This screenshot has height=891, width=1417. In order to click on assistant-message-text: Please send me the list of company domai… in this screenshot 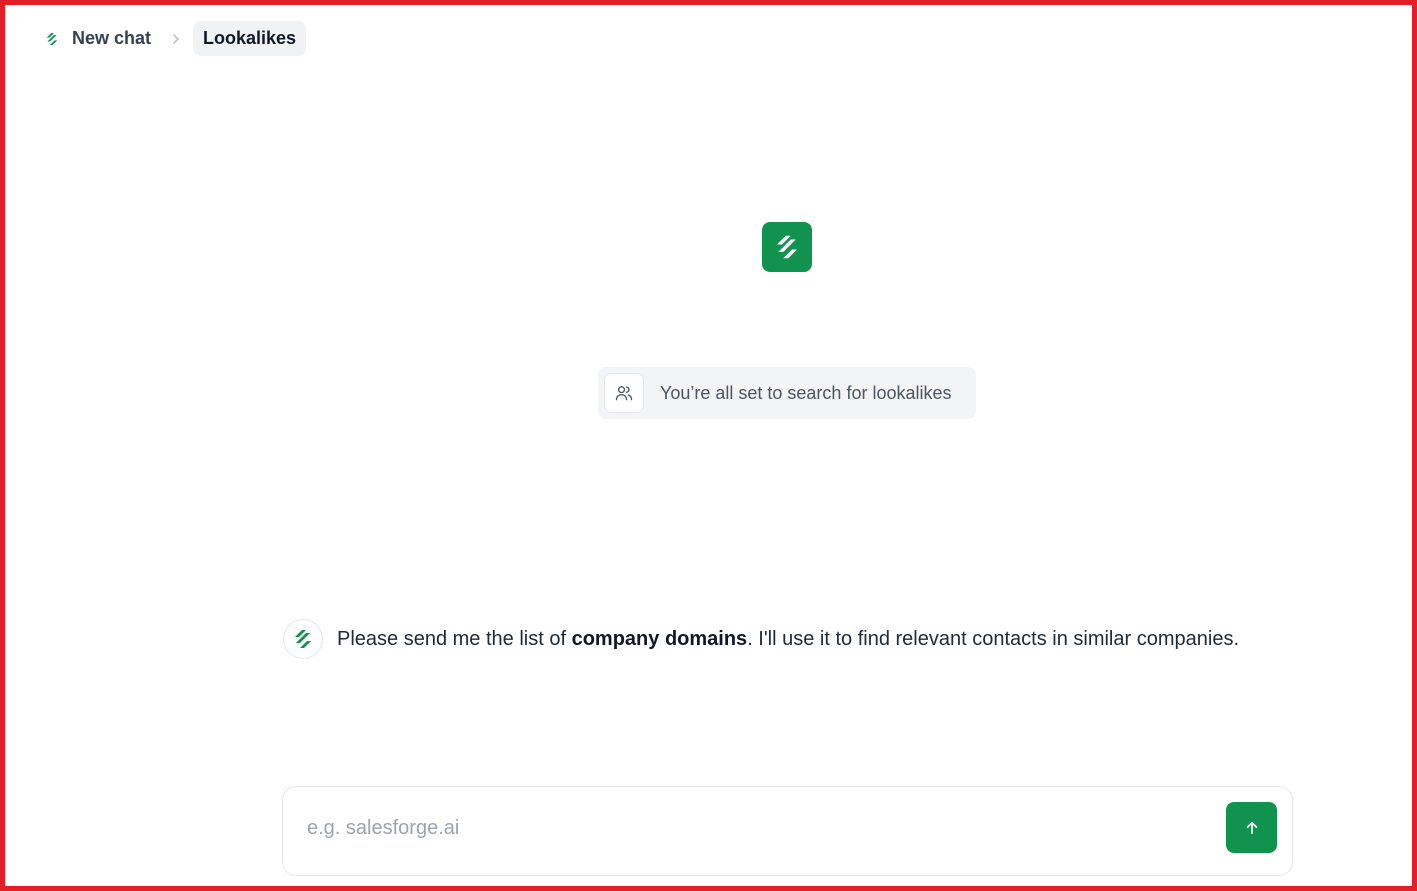, I will do `click(788, 639)`.